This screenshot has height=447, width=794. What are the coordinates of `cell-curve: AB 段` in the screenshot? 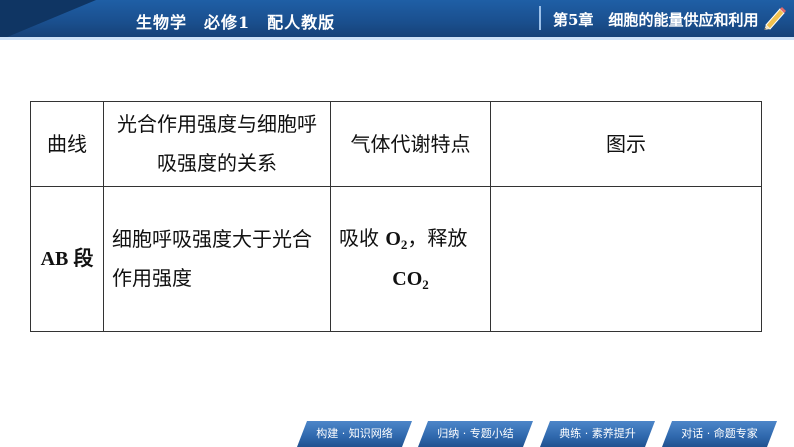 It's located at (67, 259).